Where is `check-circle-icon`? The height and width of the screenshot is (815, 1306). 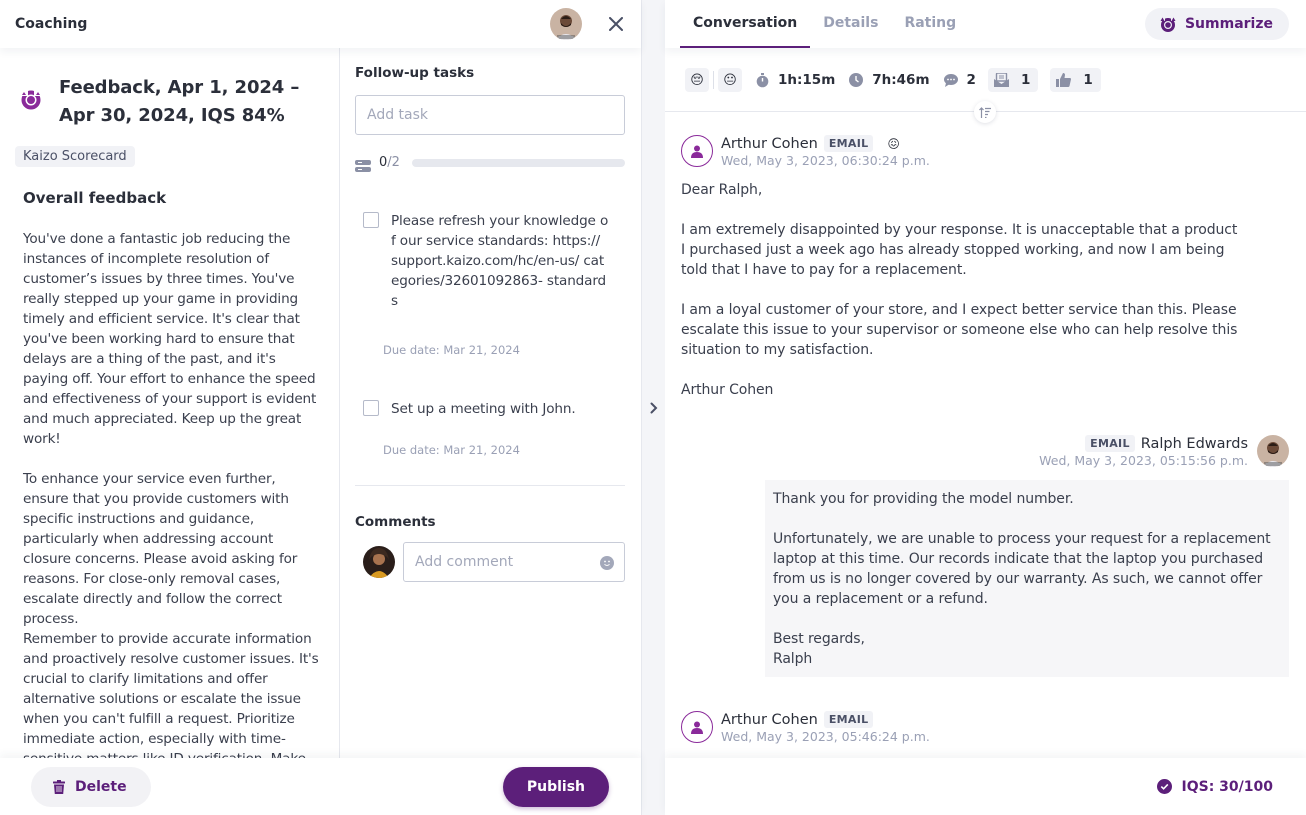 check-circle-icon is located at coordinates (1164, 786).